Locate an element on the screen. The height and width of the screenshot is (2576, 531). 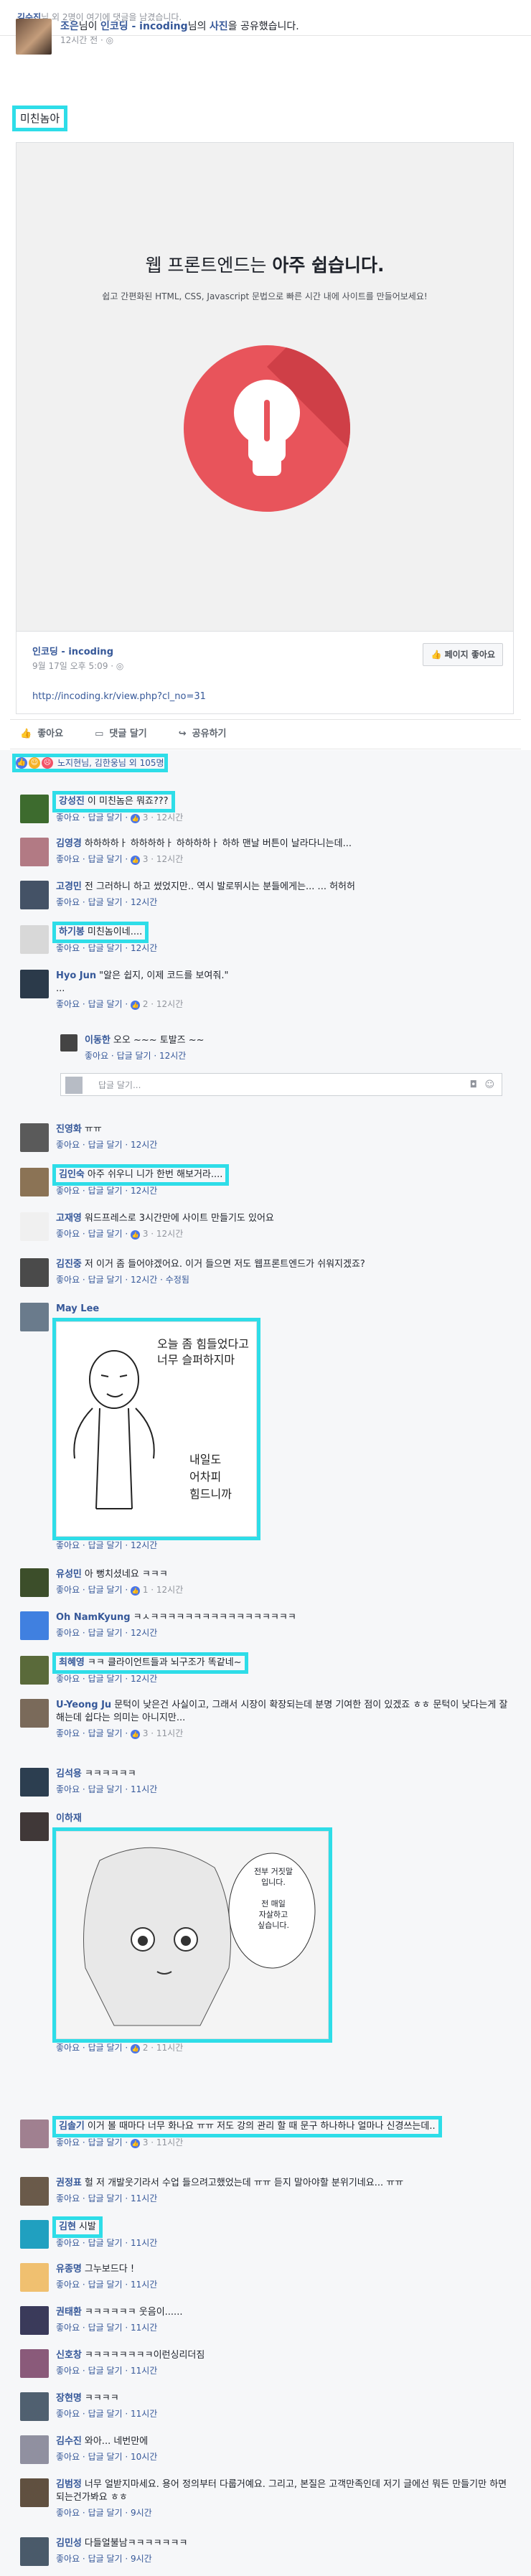
post-page-link: 인코딩 - incoding is located at coordinates (144, 27).